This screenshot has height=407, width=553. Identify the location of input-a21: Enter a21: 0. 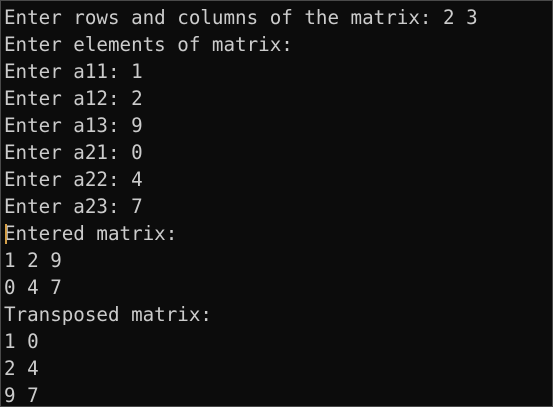
(73, 152).